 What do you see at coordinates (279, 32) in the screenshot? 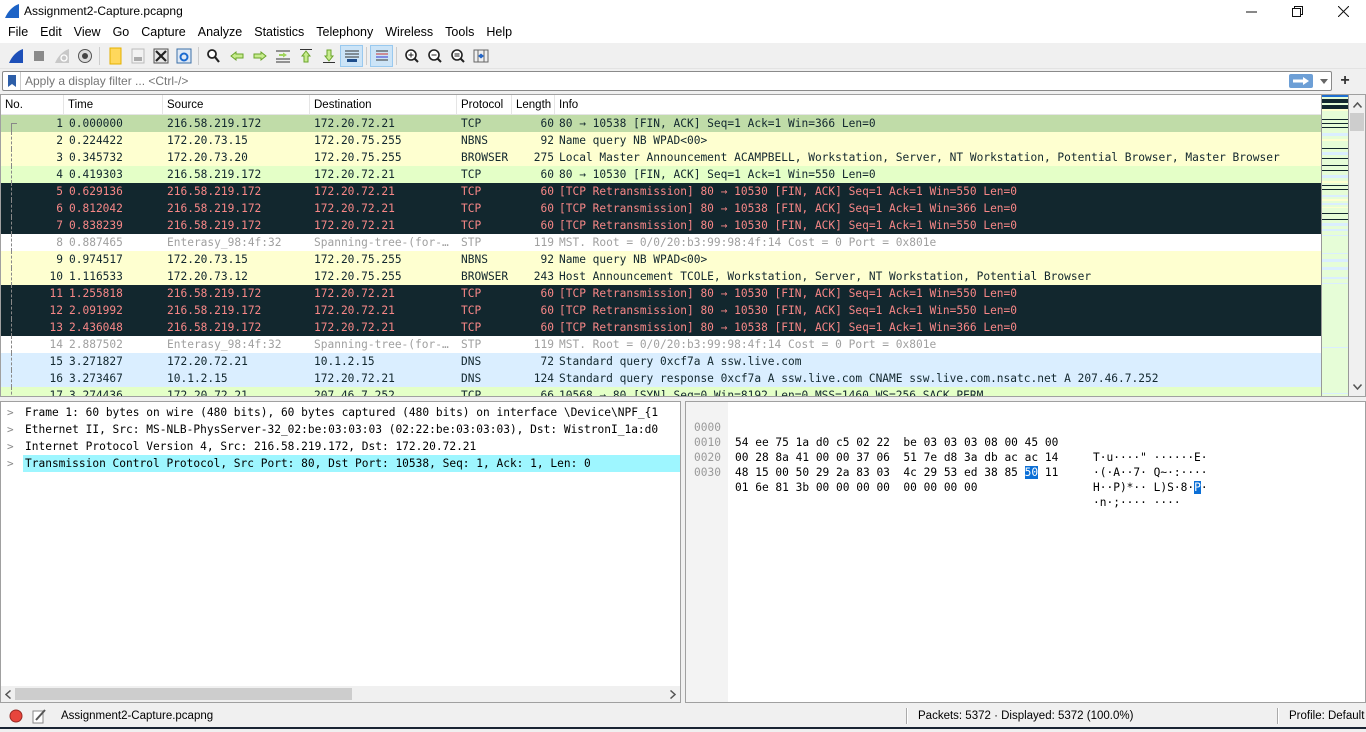
I see `menu-statistics: Statistics` at bounding box center [279, 32].